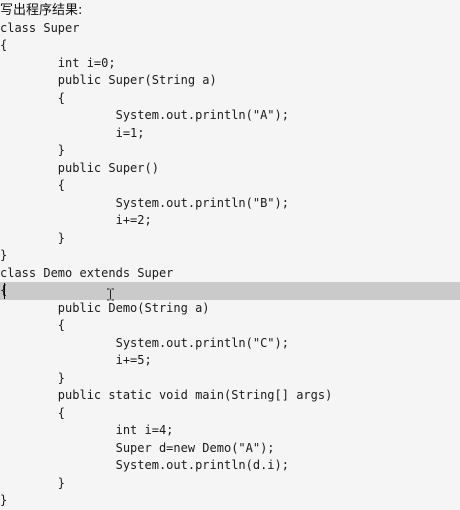  I want to click on code-line: i+=5;, so click(230, 361).